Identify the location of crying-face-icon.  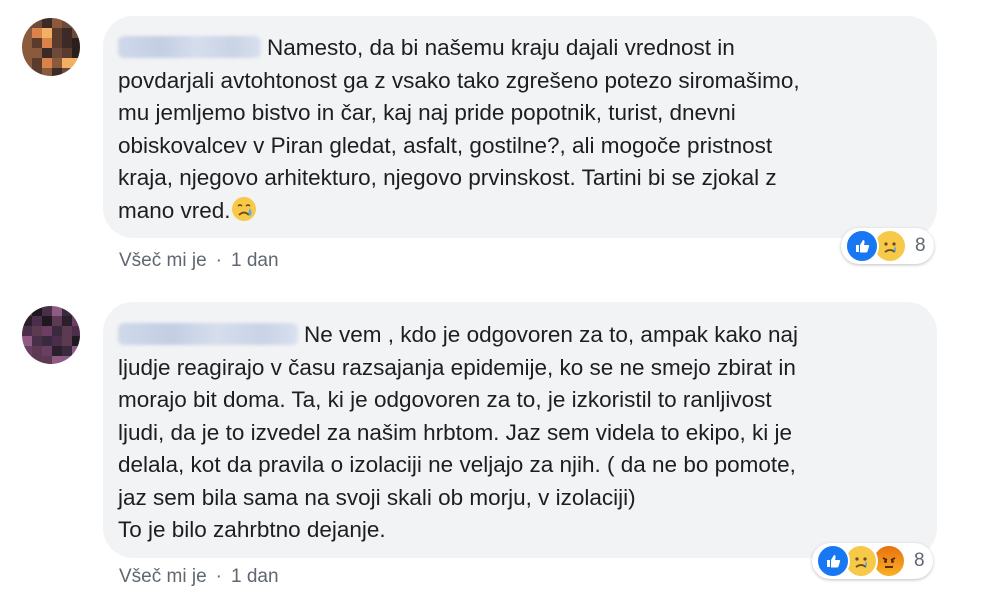
(244, 214).